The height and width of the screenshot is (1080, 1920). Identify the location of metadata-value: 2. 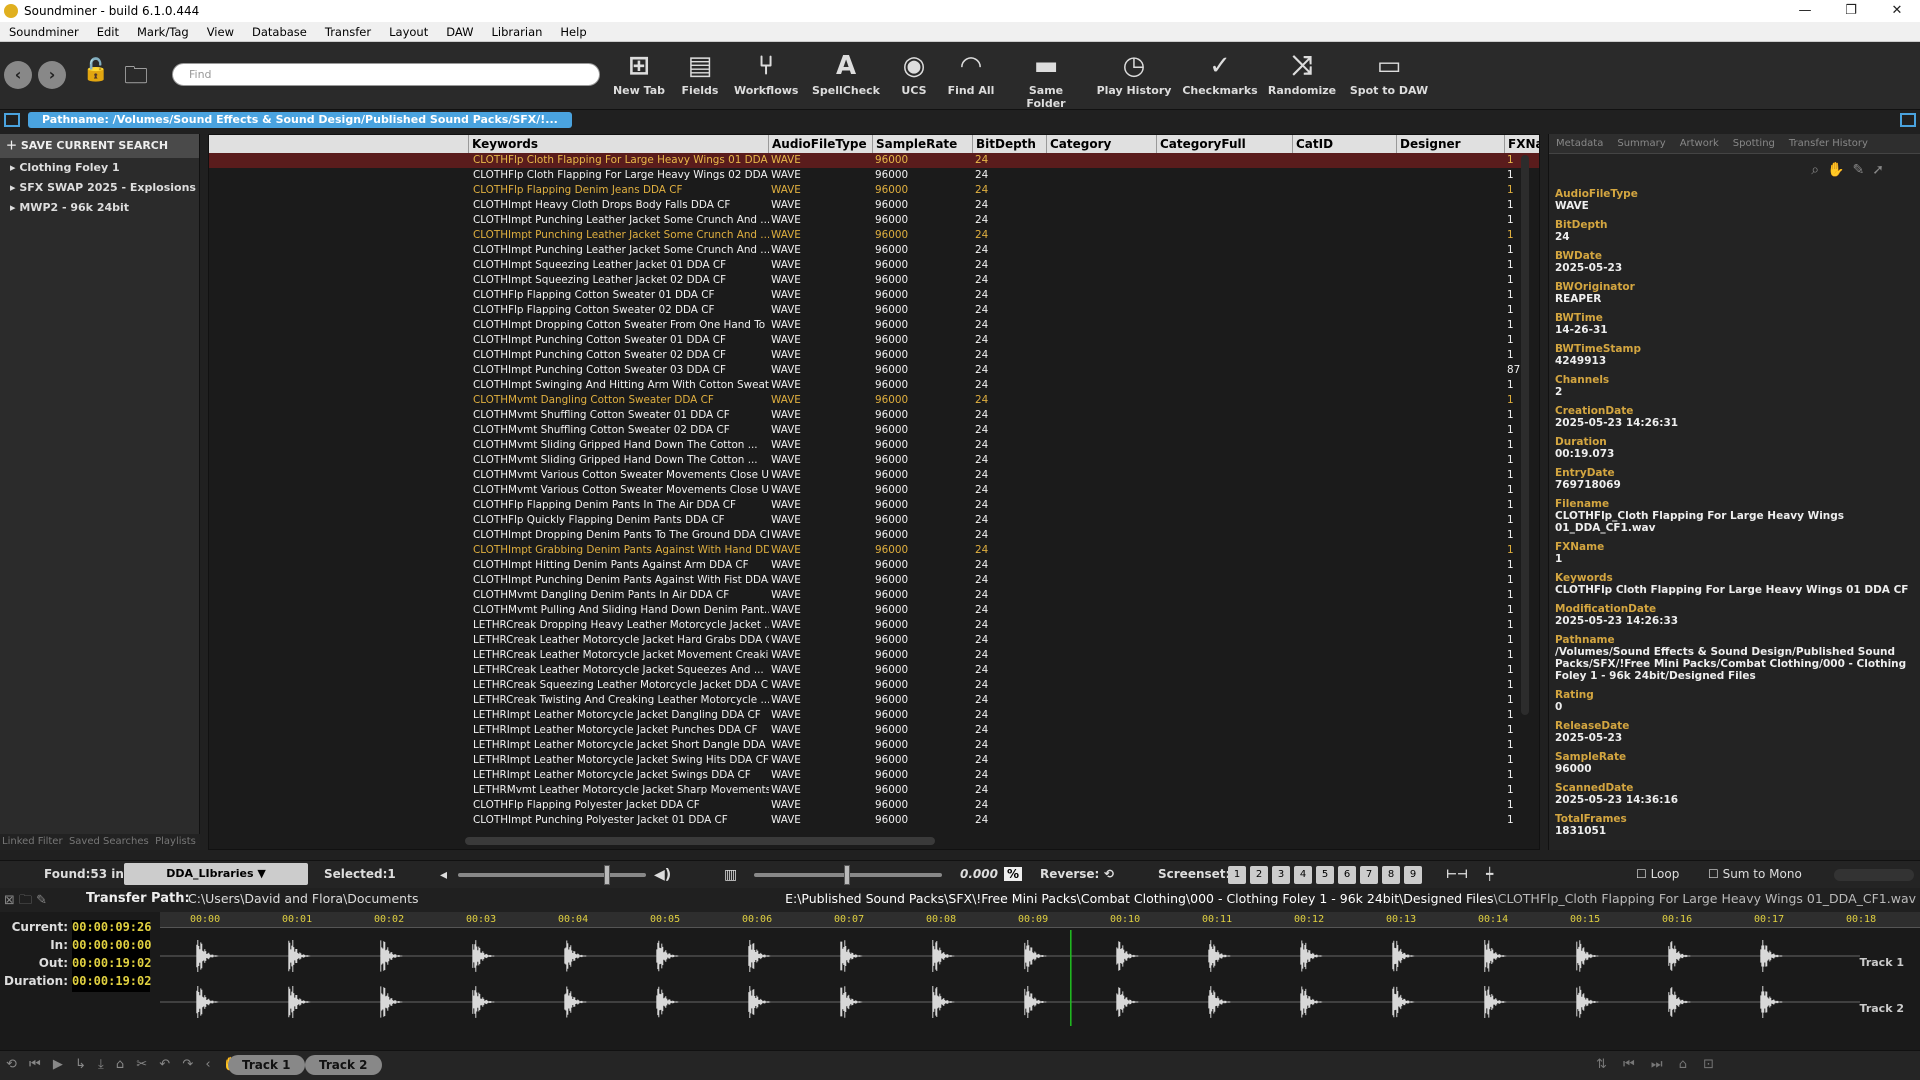
(1735, 392).